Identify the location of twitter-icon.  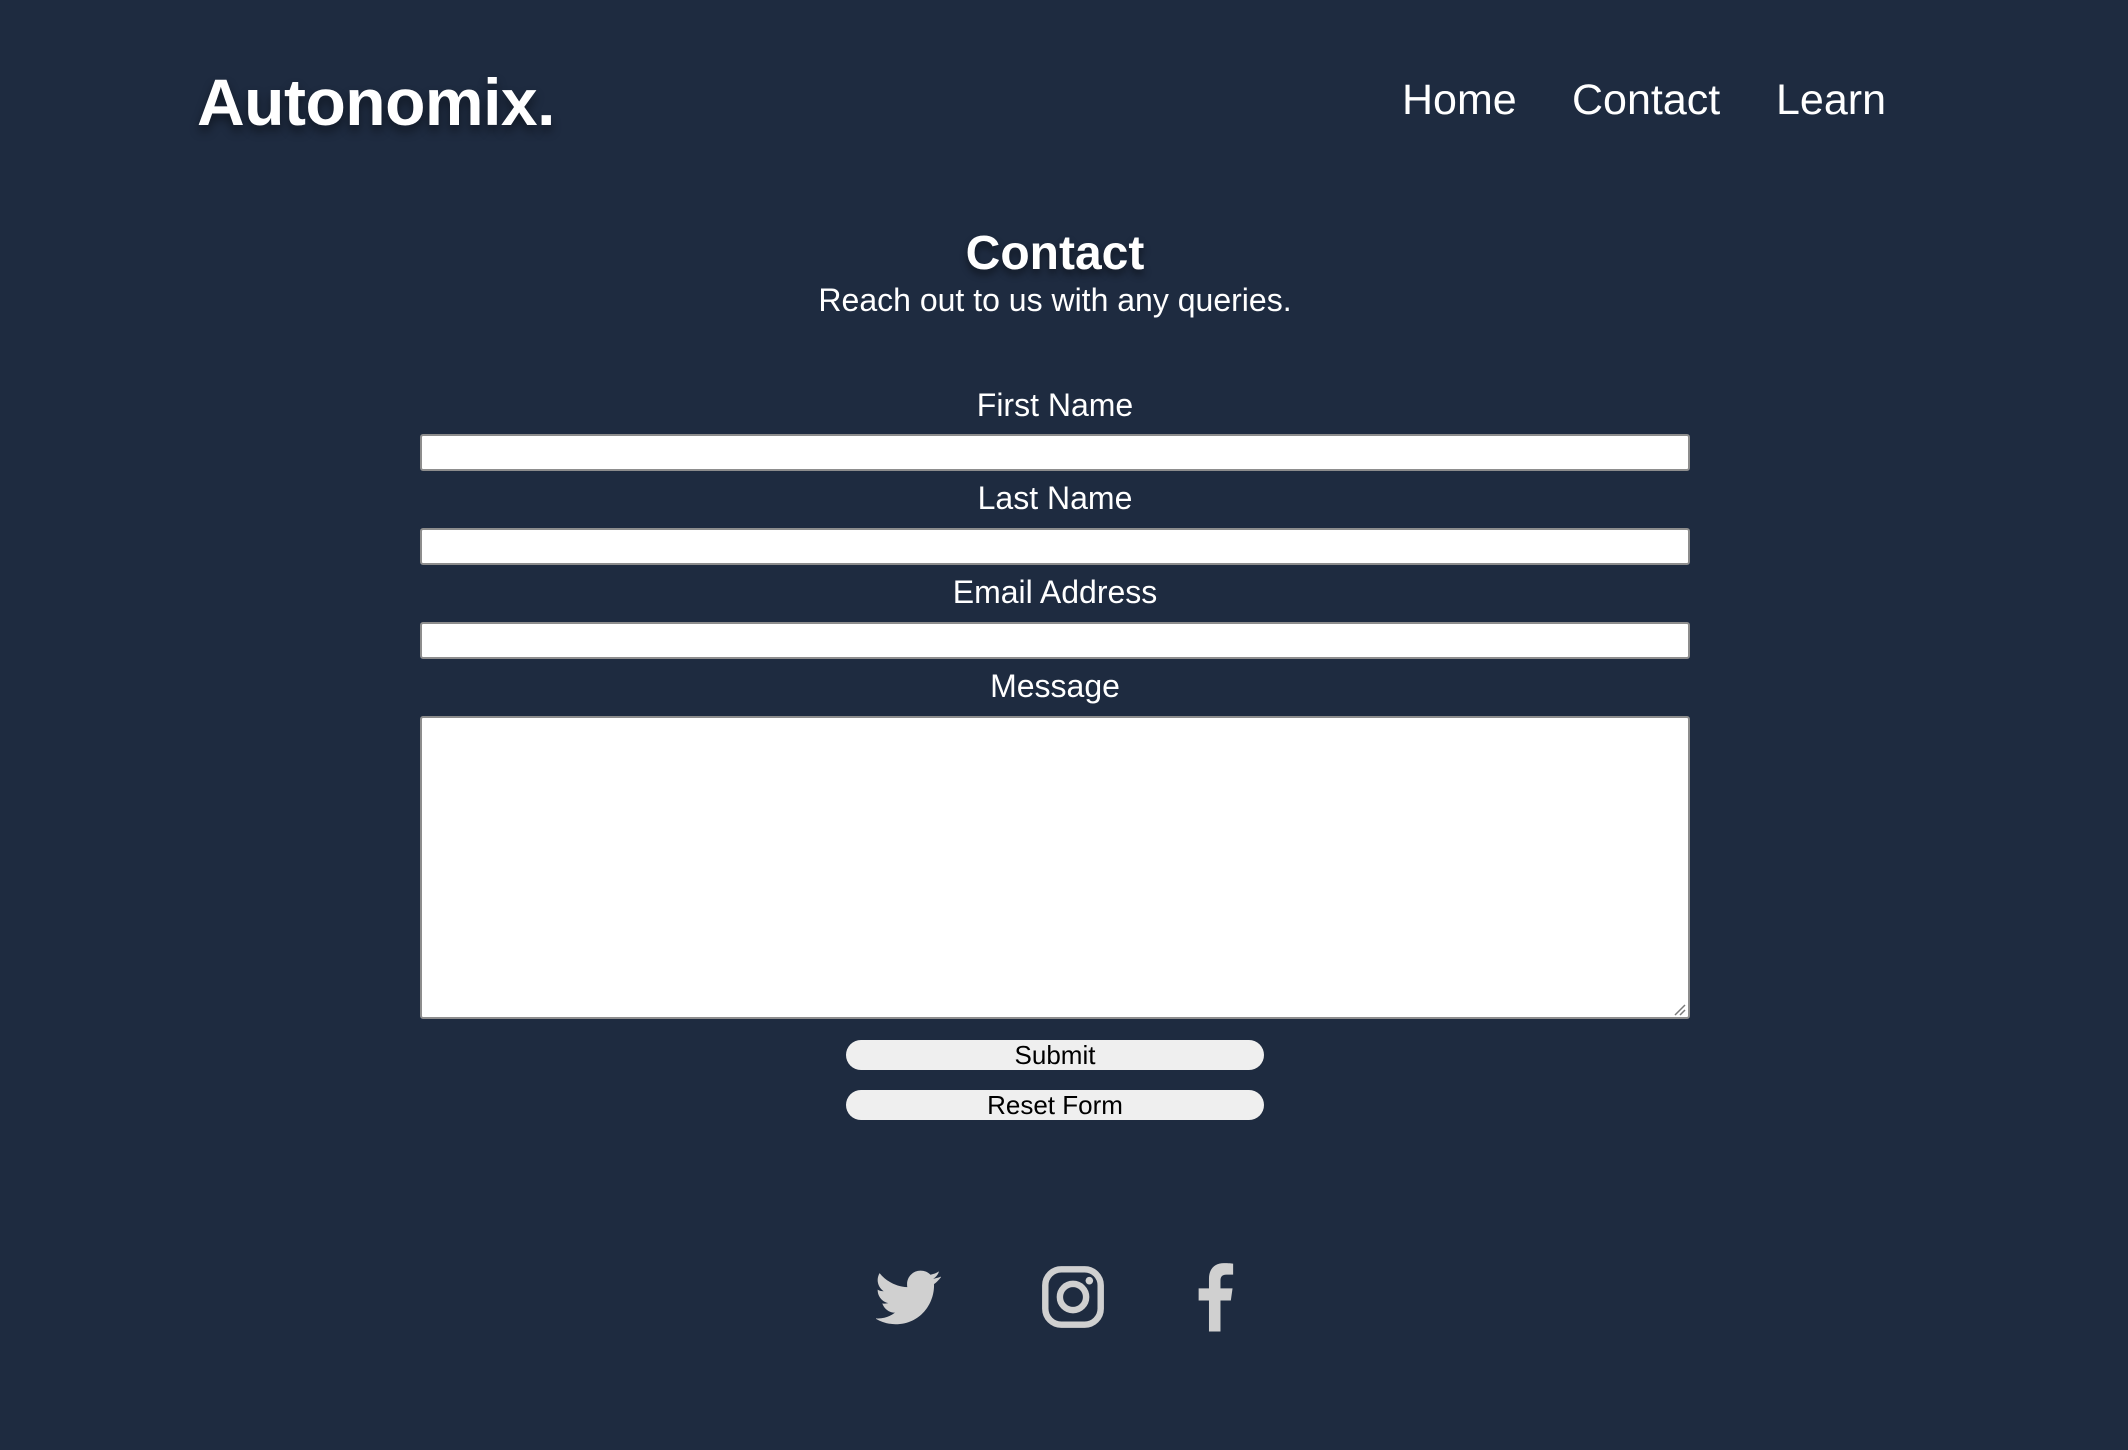
(908, 1297).